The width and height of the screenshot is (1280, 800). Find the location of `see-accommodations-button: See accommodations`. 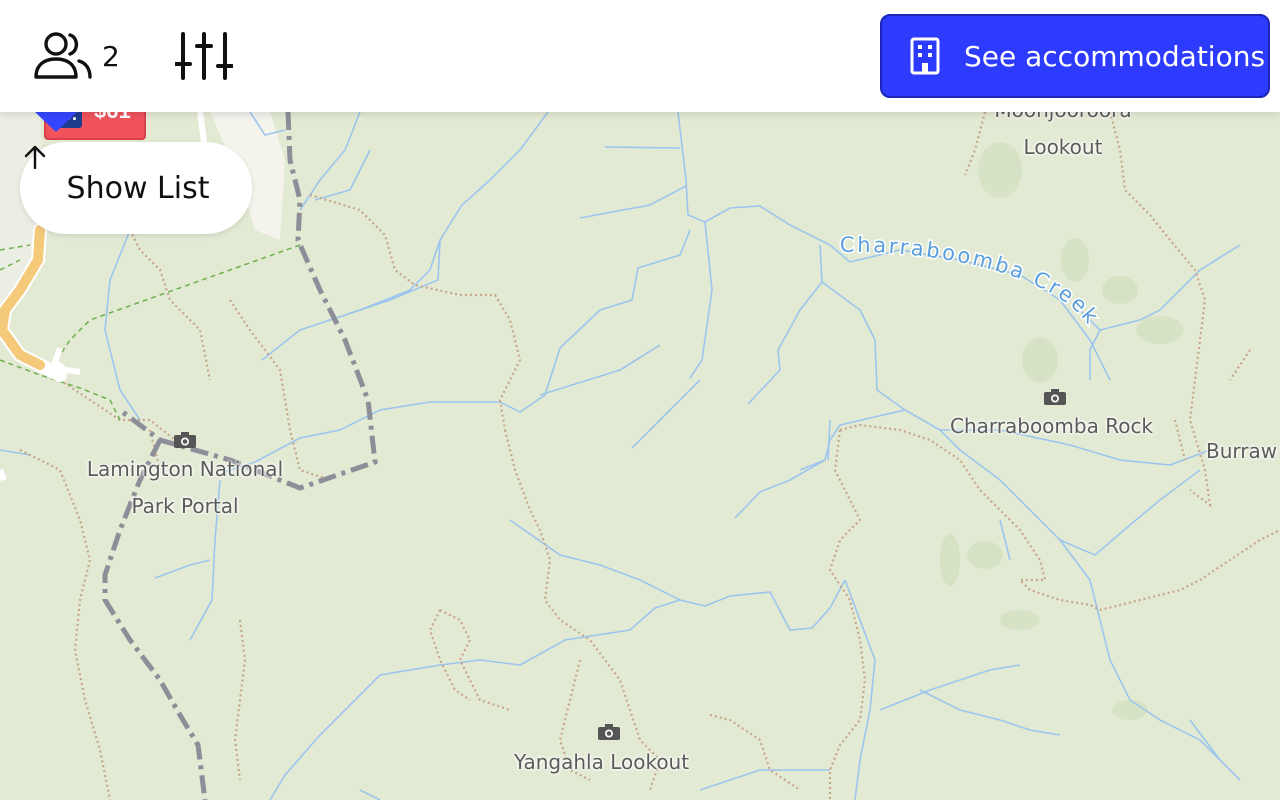

see-accommodations-button: See accommodations is located at coordinates (1075, 56).